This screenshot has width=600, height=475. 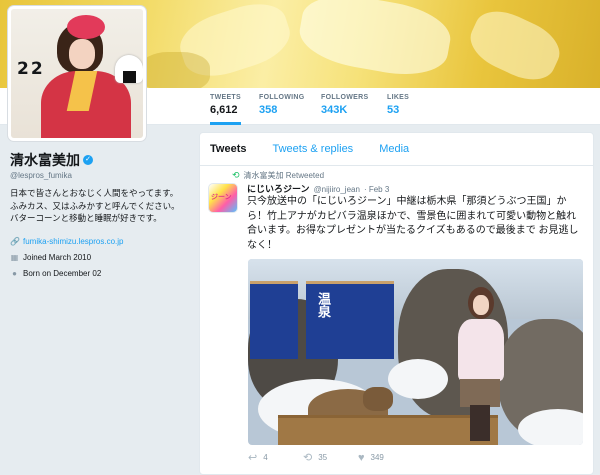 I want to click on stat-label: FOLLOWERS, so click(x=345, y=97).